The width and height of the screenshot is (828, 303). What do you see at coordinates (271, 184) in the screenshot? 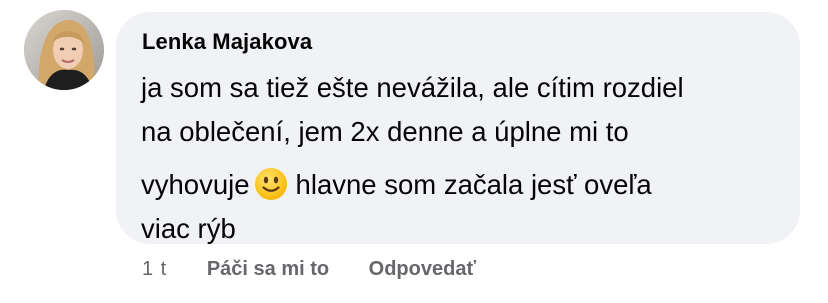
I see `slightly-smiling-face-icon` at bounding box center [271, 184].